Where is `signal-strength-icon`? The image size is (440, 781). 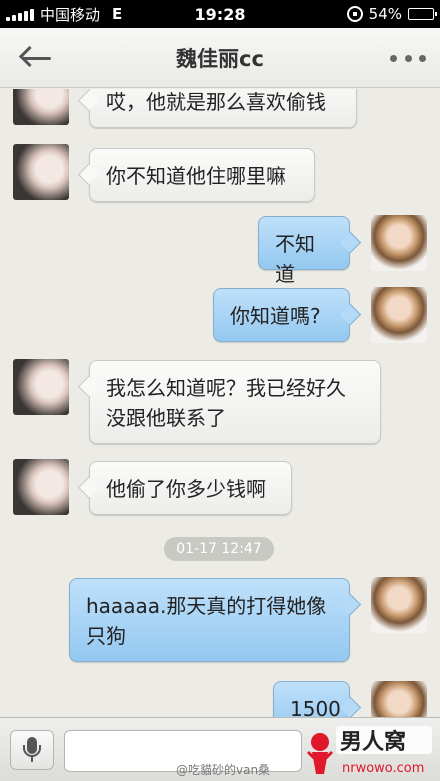 signal-strength-icon is located at coordinates (20, 14).